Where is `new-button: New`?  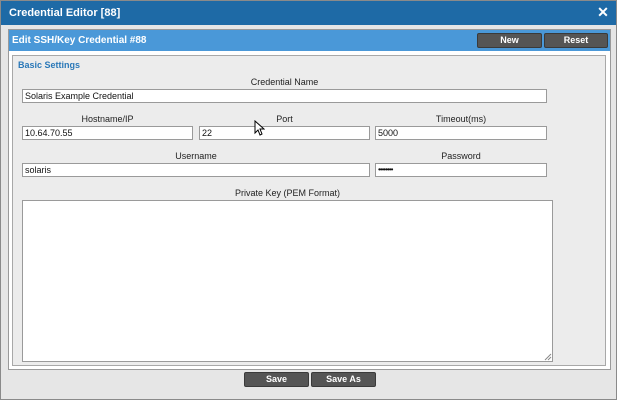
new-button: New is located at coordinates (509, 40).